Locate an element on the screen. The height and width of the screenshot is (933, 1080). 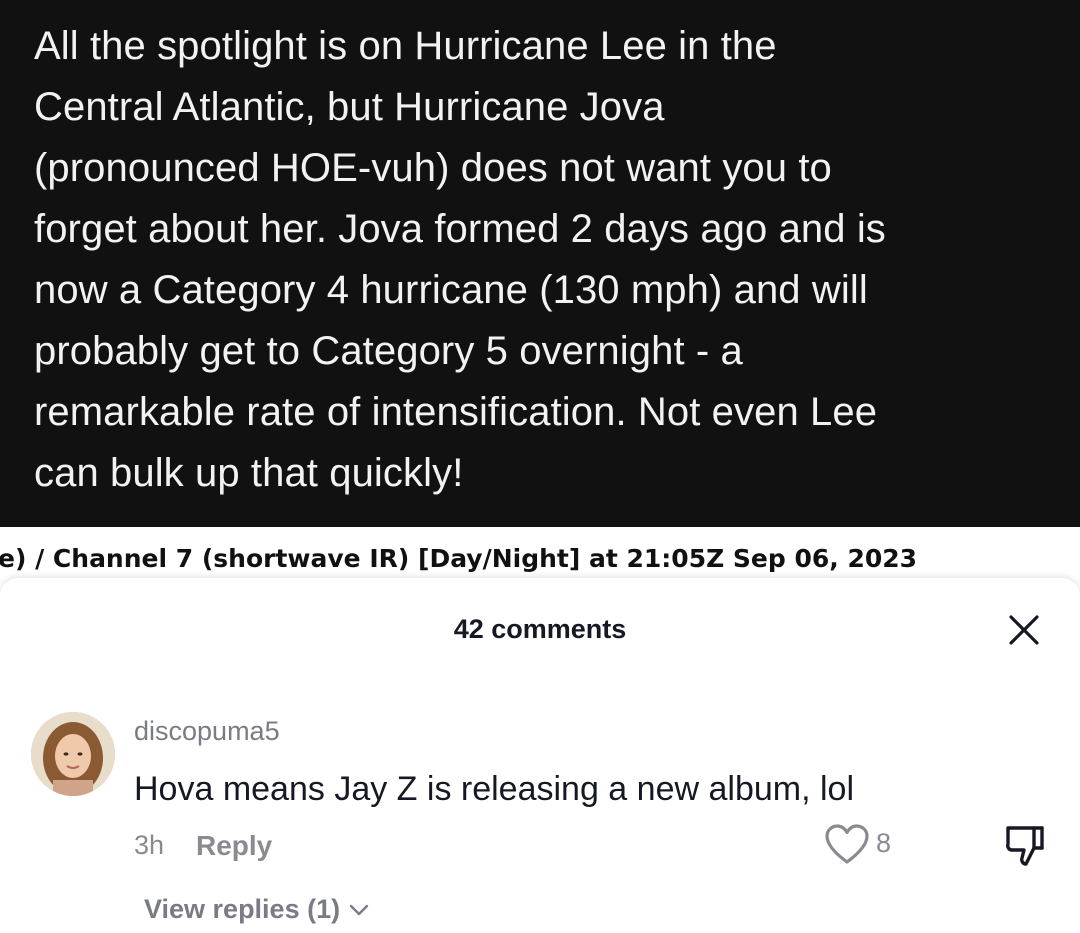
close-icon is located at coordinates (1024, 630).